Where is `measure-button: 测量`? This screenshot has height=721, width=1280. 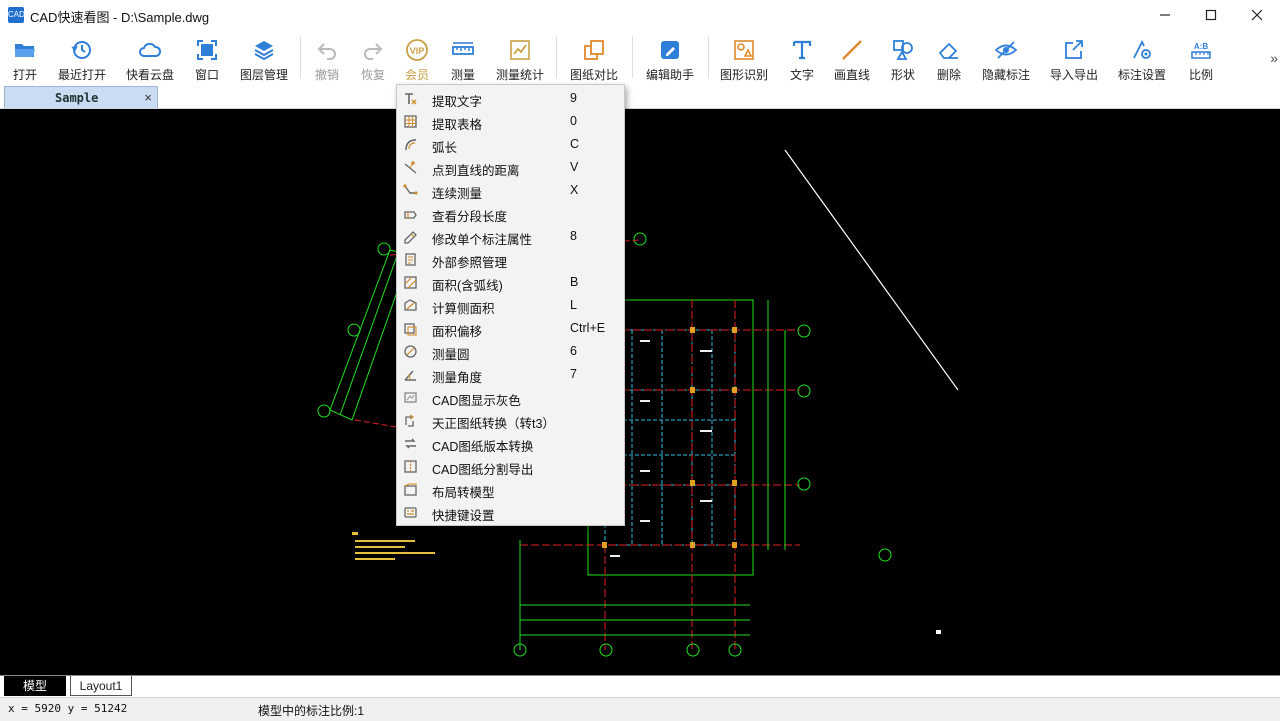 measure-button: 测量 is located at coordinates (463, 57).